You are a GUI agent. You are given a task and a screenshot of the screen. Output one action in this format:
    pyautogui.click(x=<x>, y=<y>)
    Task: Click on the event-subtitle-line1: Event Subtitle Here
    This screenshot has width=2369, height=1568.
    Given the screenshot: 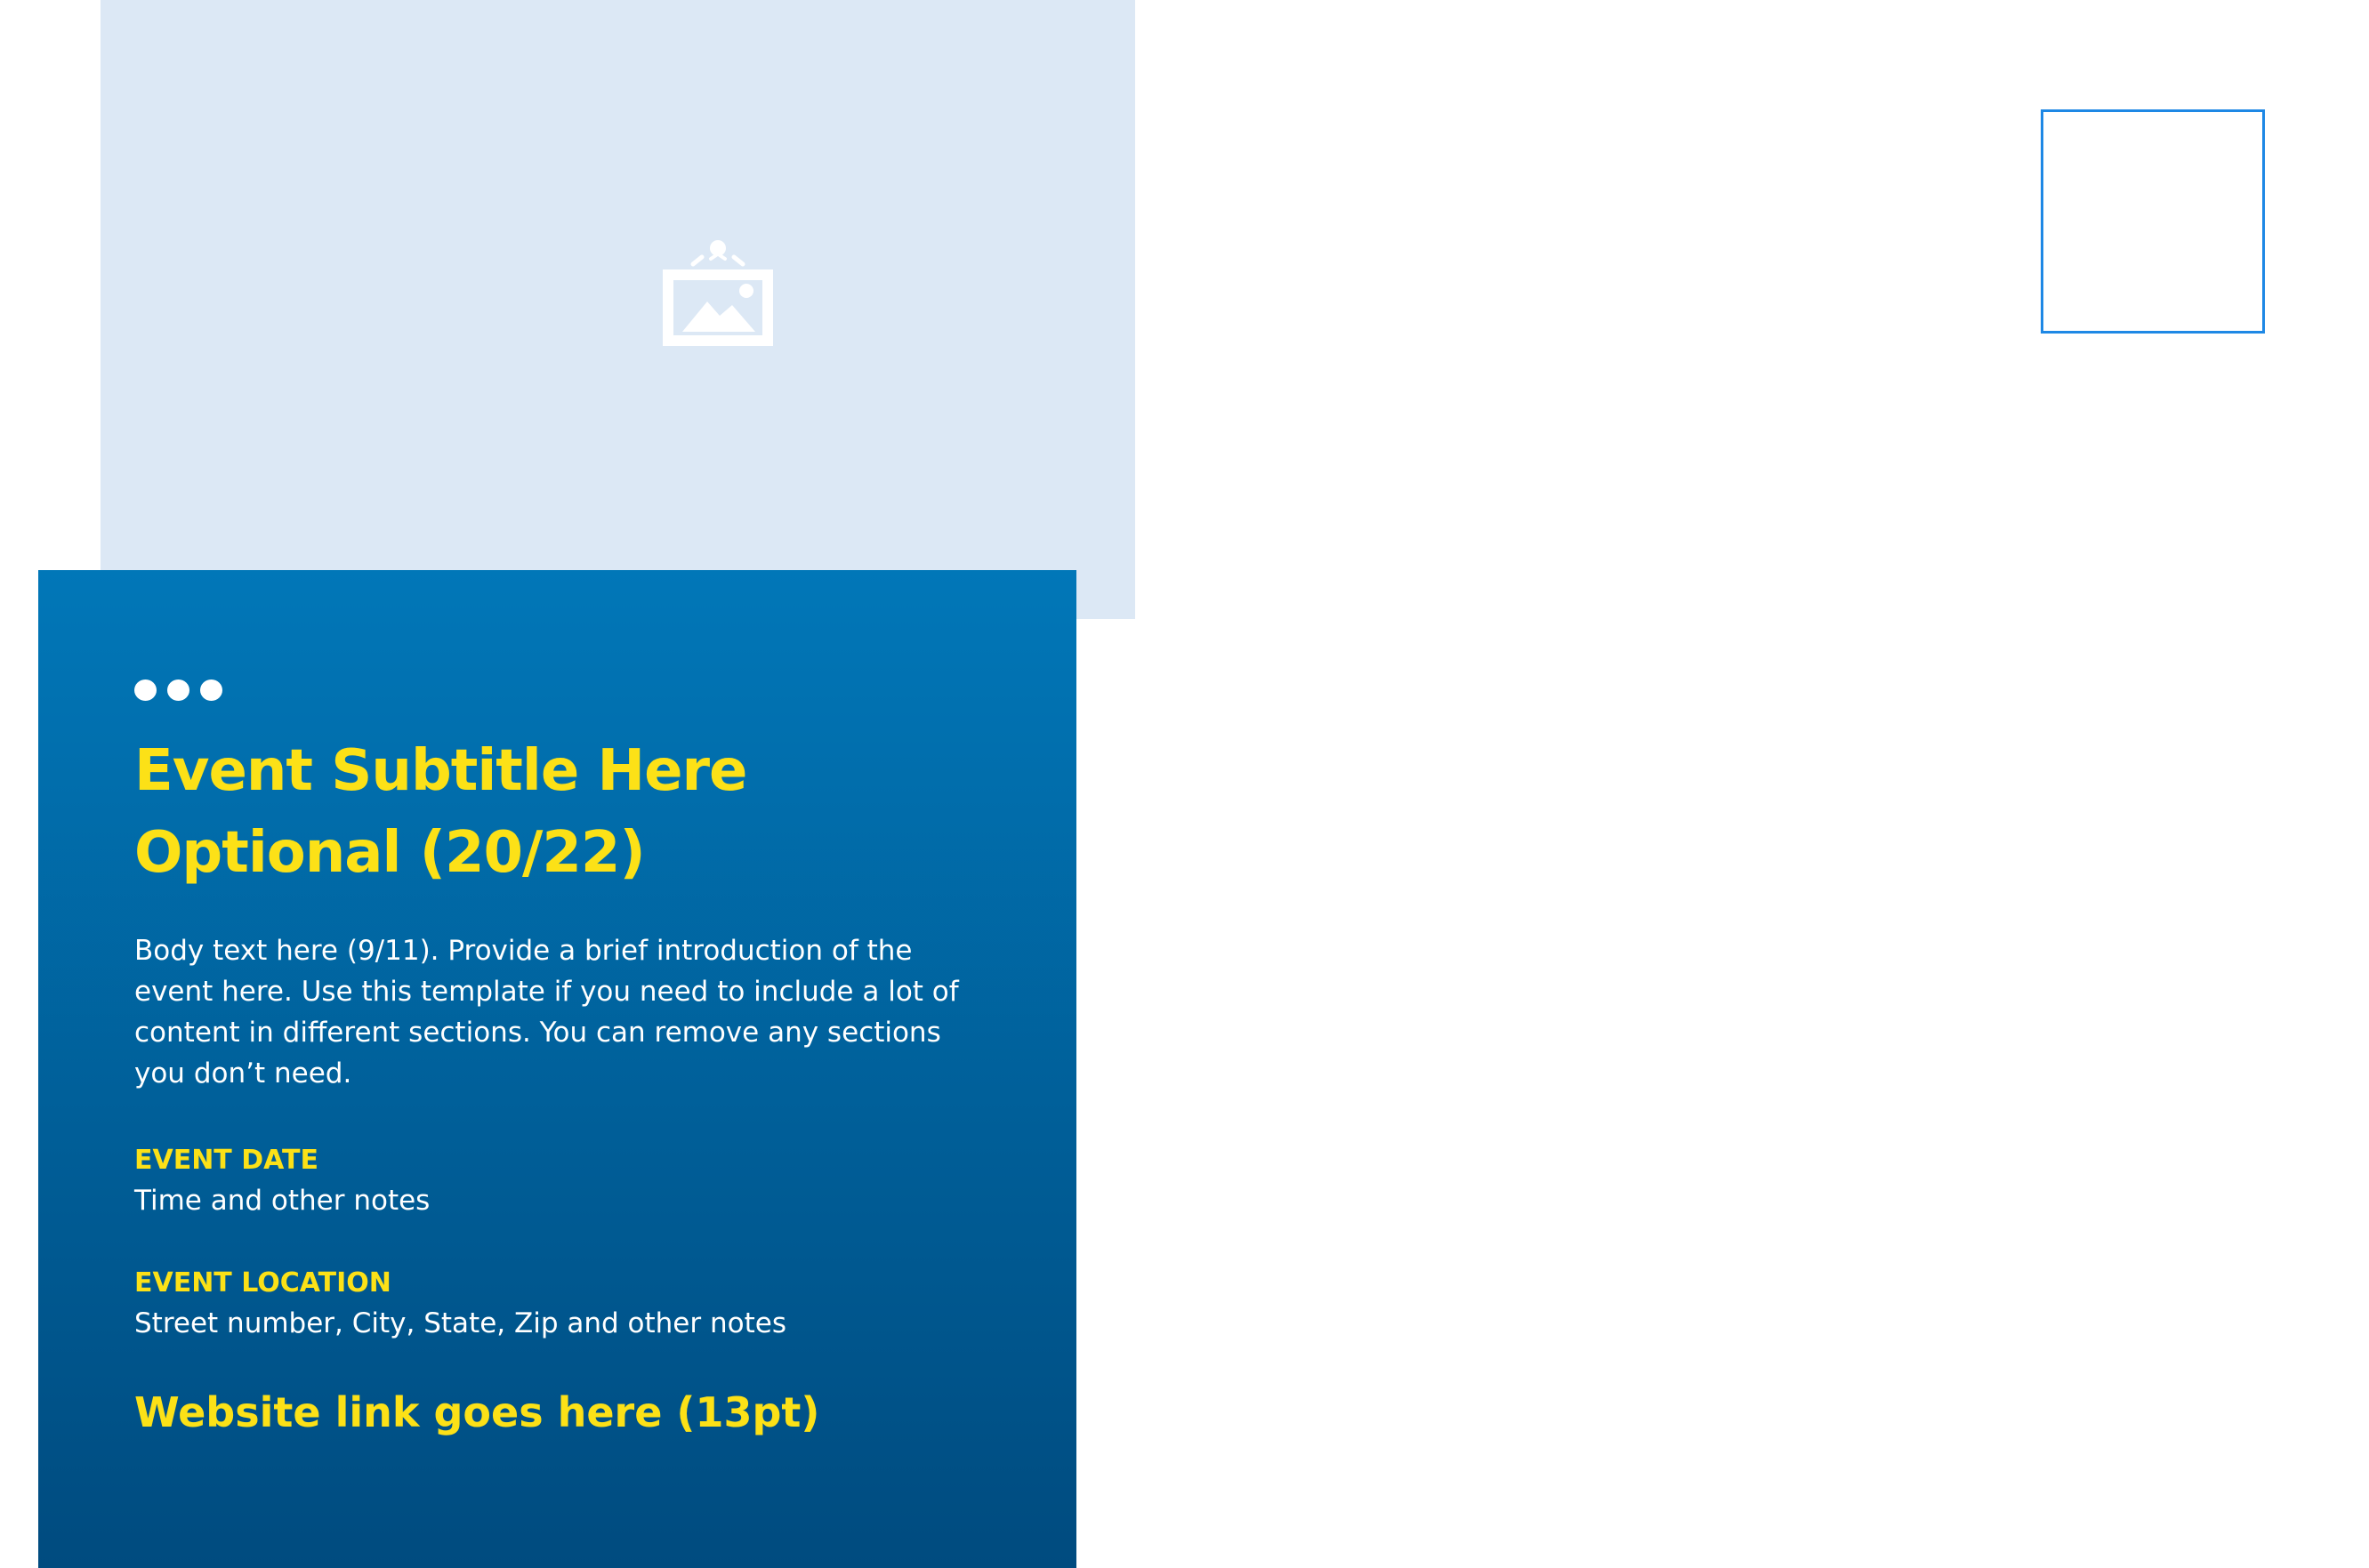 What is the action you would take?
    pyautogui.click(x=441, y=771)
    